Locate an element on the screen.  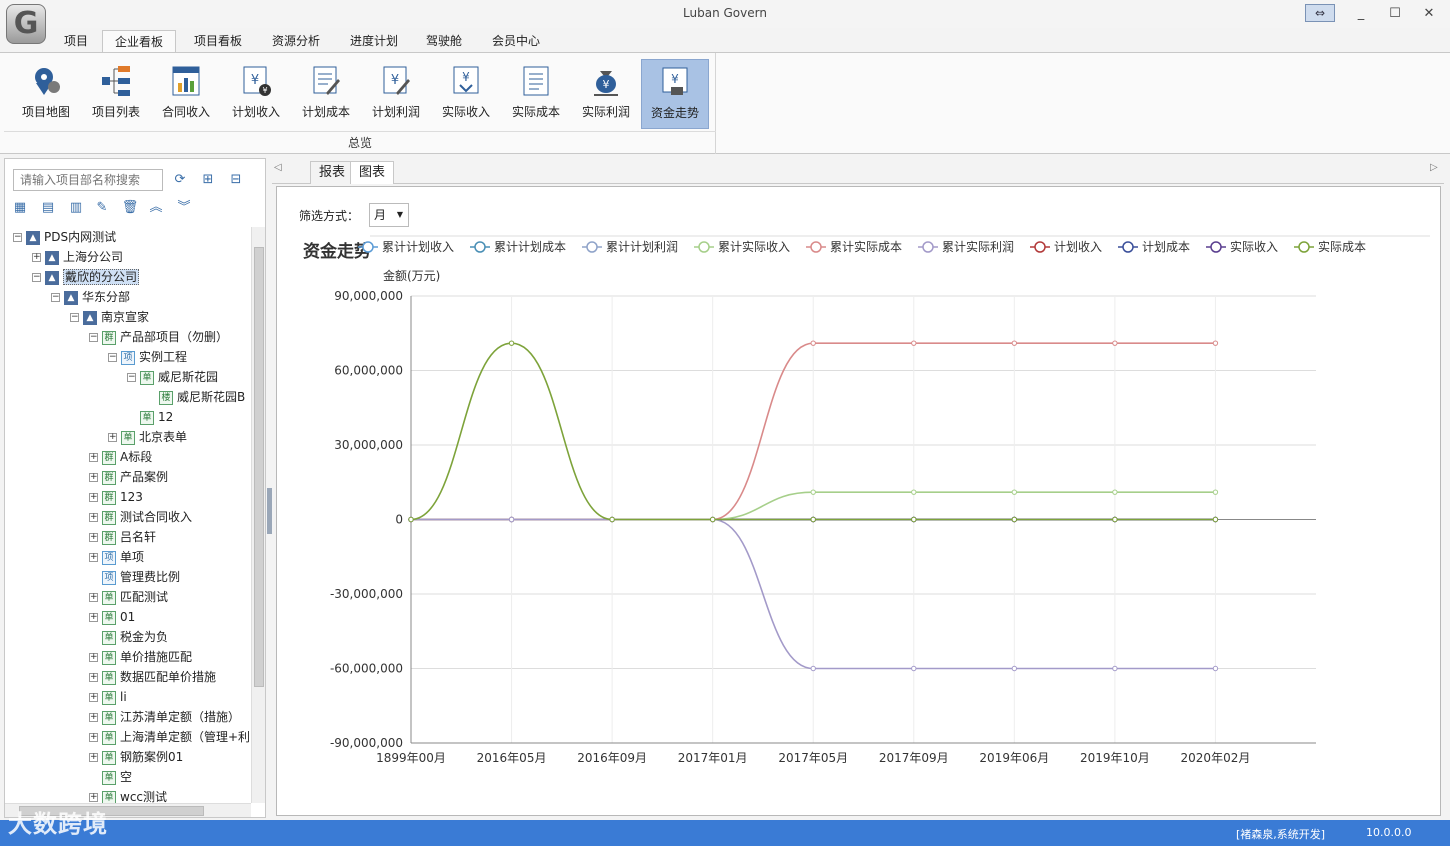
tree-node: 单空 is located at coordinates (110, 777).